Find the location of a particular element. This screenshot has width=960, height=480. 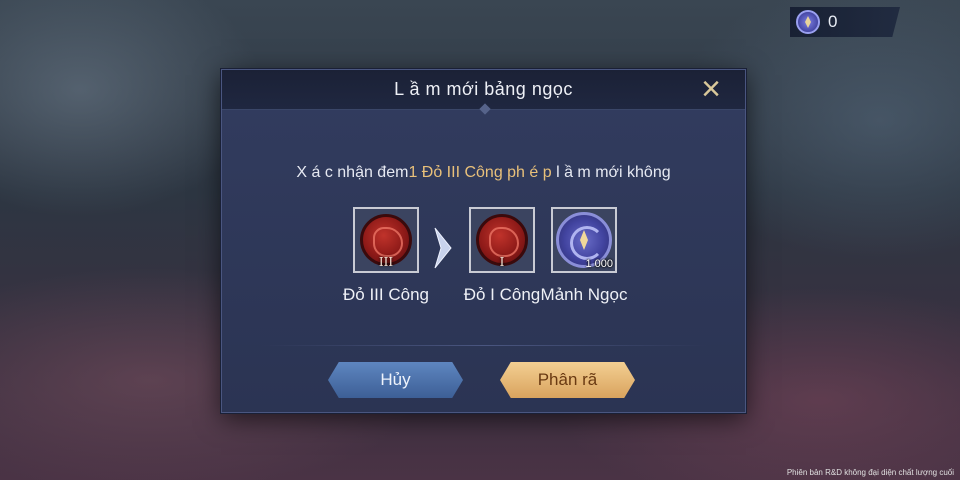

tier-label: I is located at coordinates (502, 262).